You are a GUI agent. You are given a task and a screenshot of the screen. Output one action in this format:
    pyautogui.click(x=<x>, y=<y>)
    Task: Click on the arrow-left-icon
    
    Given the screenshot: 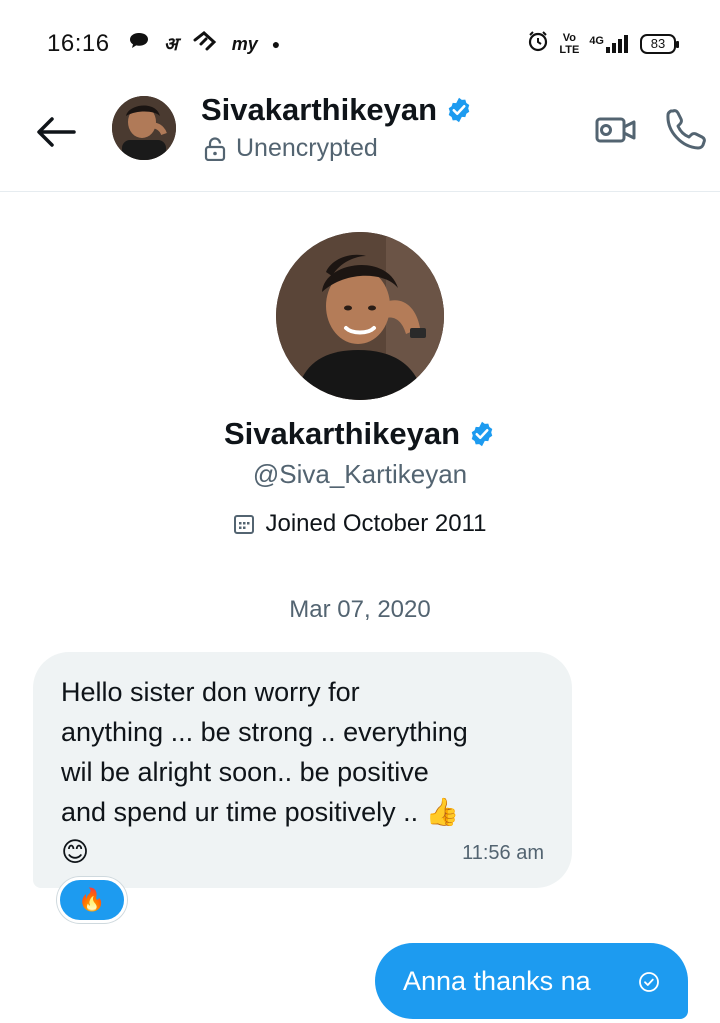 What is the action you would take?
    pyautogui.click(x=56, y=132)
    